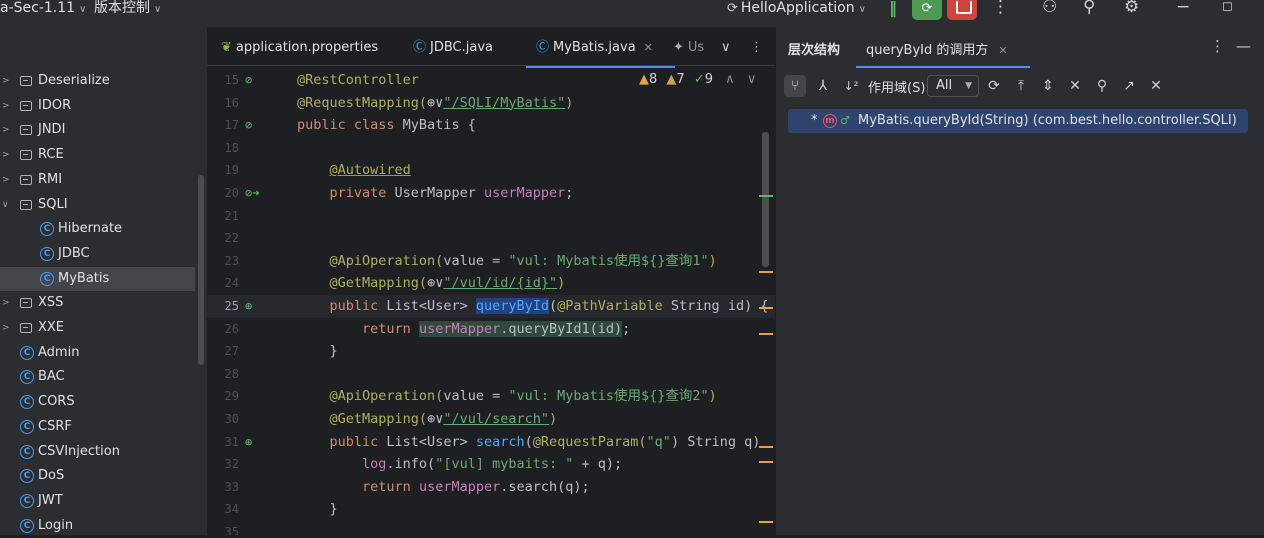 This screenshot has width=1264, height=538. I want to click on code-line: 35, so click(491, 528).